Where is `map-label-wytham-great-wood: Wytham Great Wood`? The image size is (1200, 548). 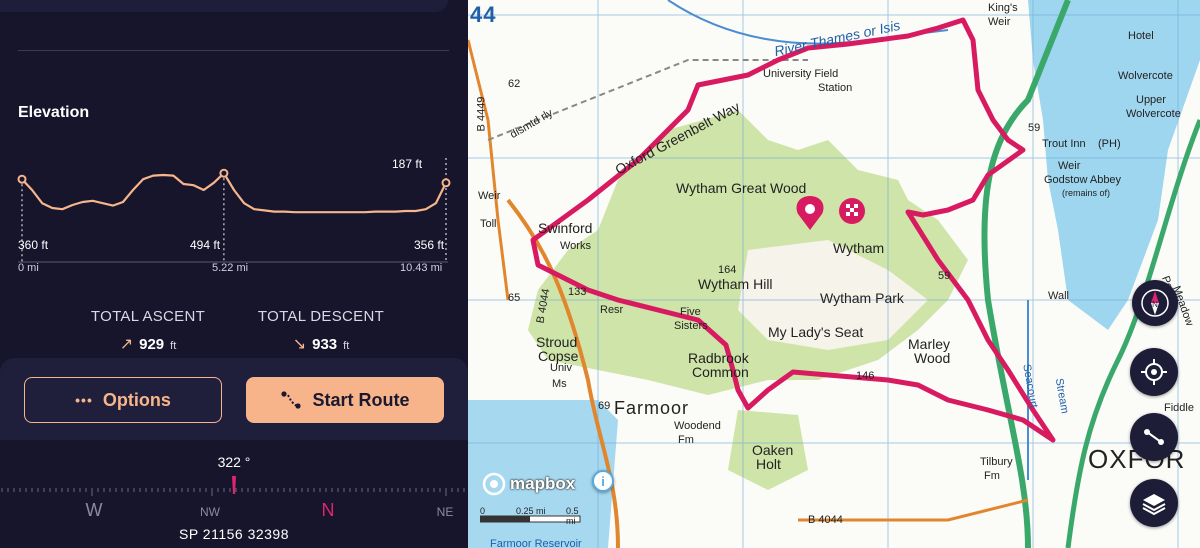 map-label-wytham-great-wood: Wytham Great Wood is located at coordinates (741, 188).